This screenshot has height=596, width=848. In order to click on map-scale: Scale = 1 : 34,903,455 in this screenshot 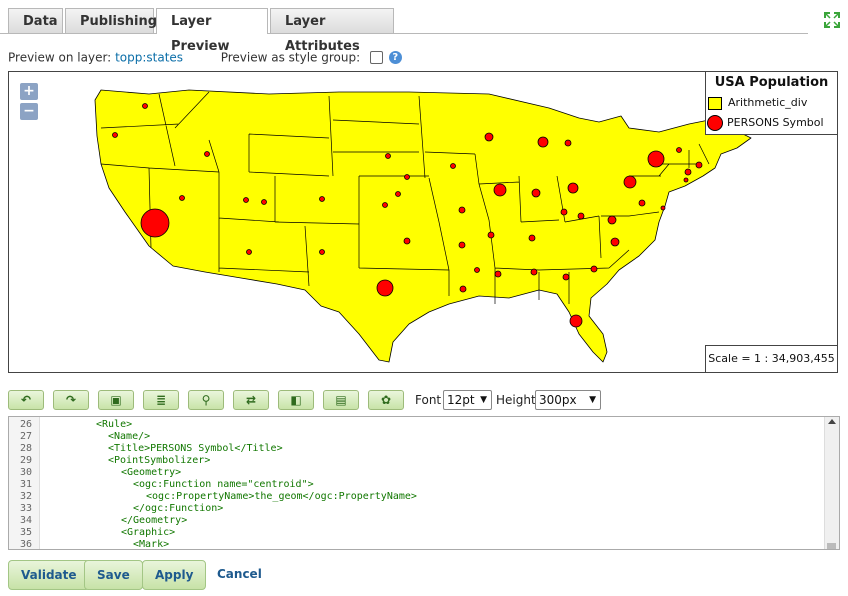, I will do `click(771, 358)`.